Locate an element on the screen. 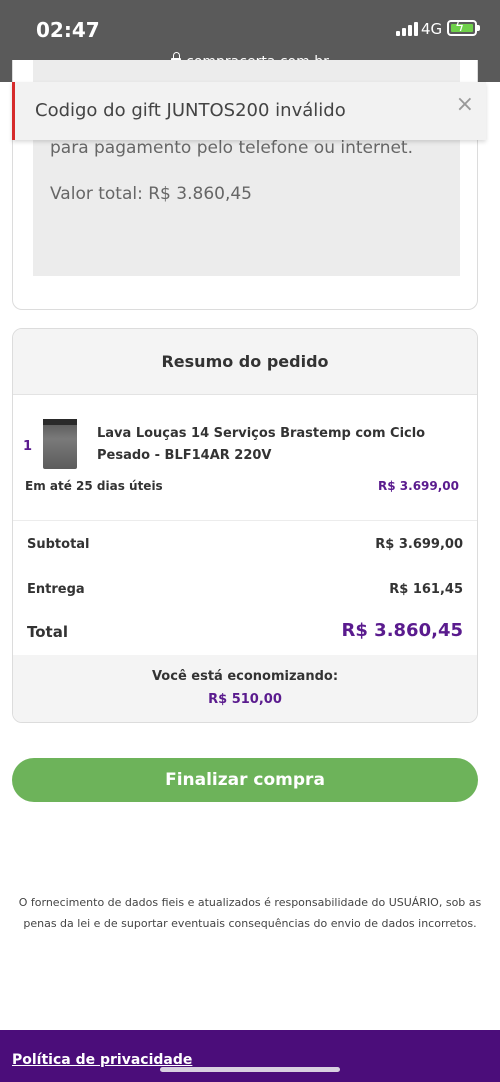  network-type: 4G is located at coordinates (432, 29).